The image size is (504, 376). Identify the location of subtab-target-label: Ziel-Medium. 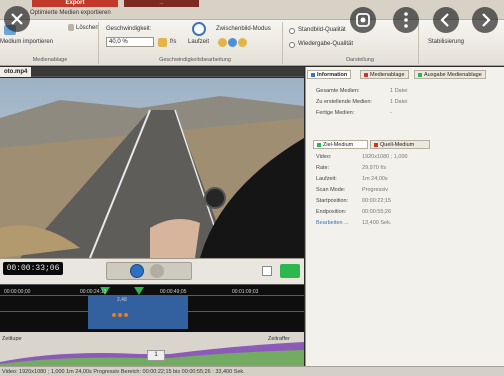
(338, 145).